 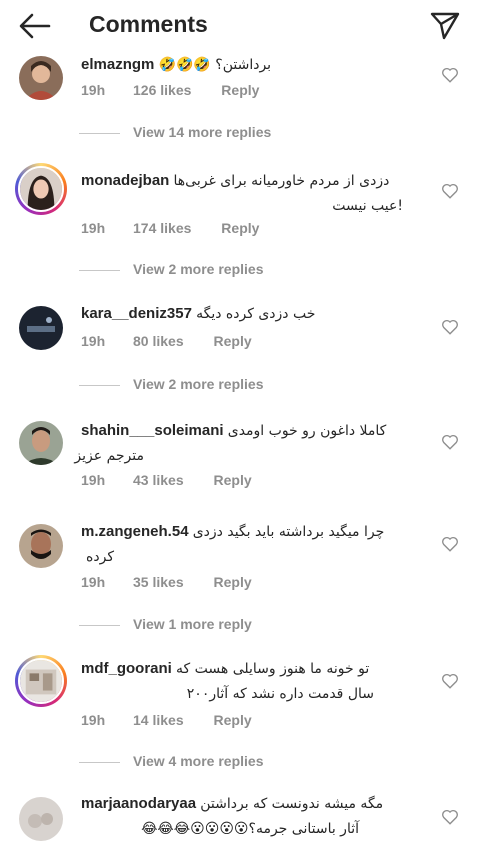 What do you see at coordinates (445, 25) in the screenshot?
I see `paper-plane-icon` at bounding box center [445, 25].